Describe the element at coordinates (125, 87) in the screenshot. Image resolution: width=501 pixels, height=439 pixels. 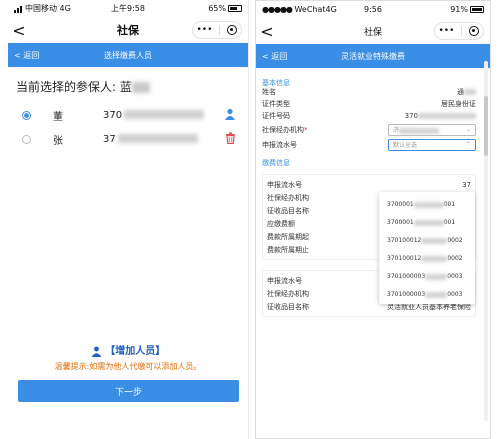
I see `current-insured-name: 蓝` at that location.